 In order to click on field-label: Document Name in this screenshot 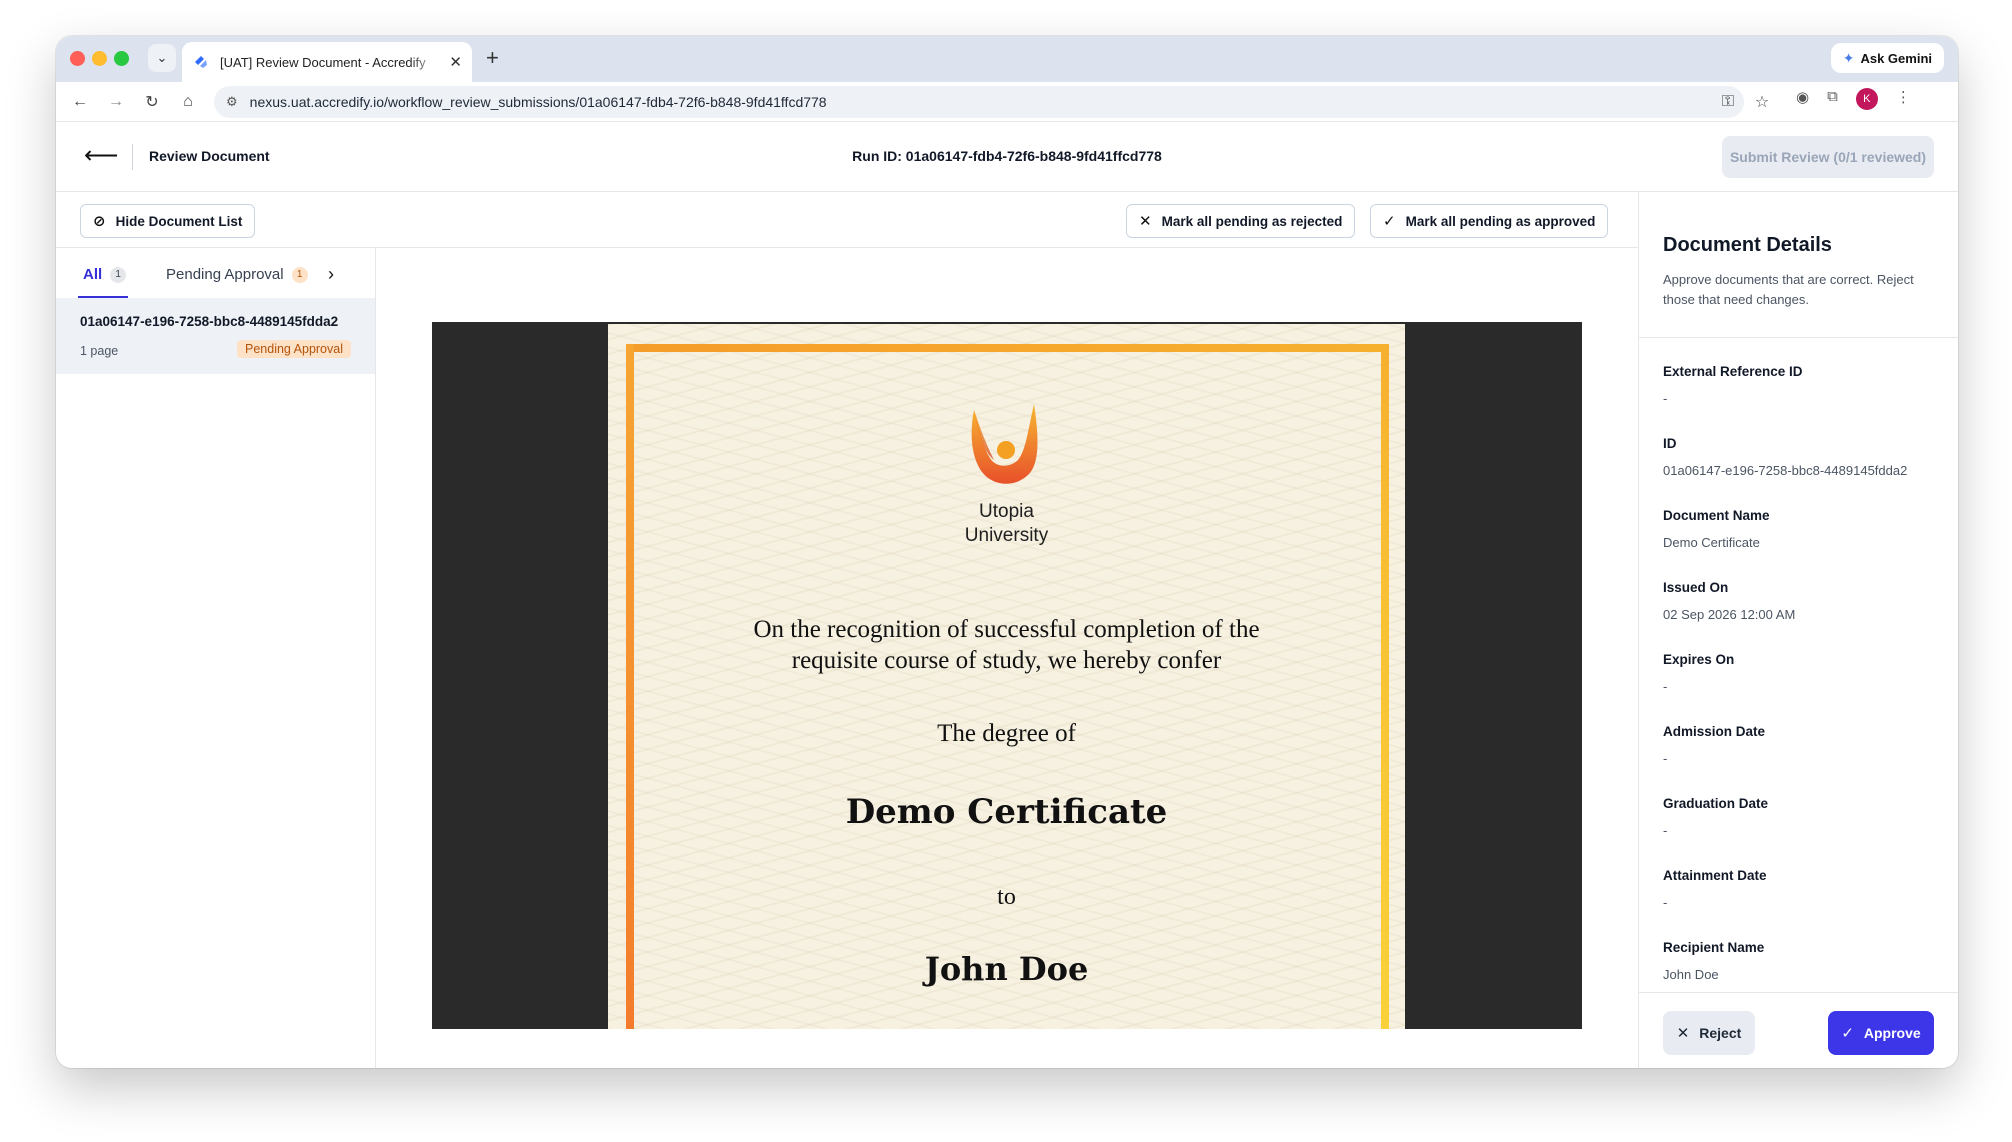, I will do `click(1716, 515)`.